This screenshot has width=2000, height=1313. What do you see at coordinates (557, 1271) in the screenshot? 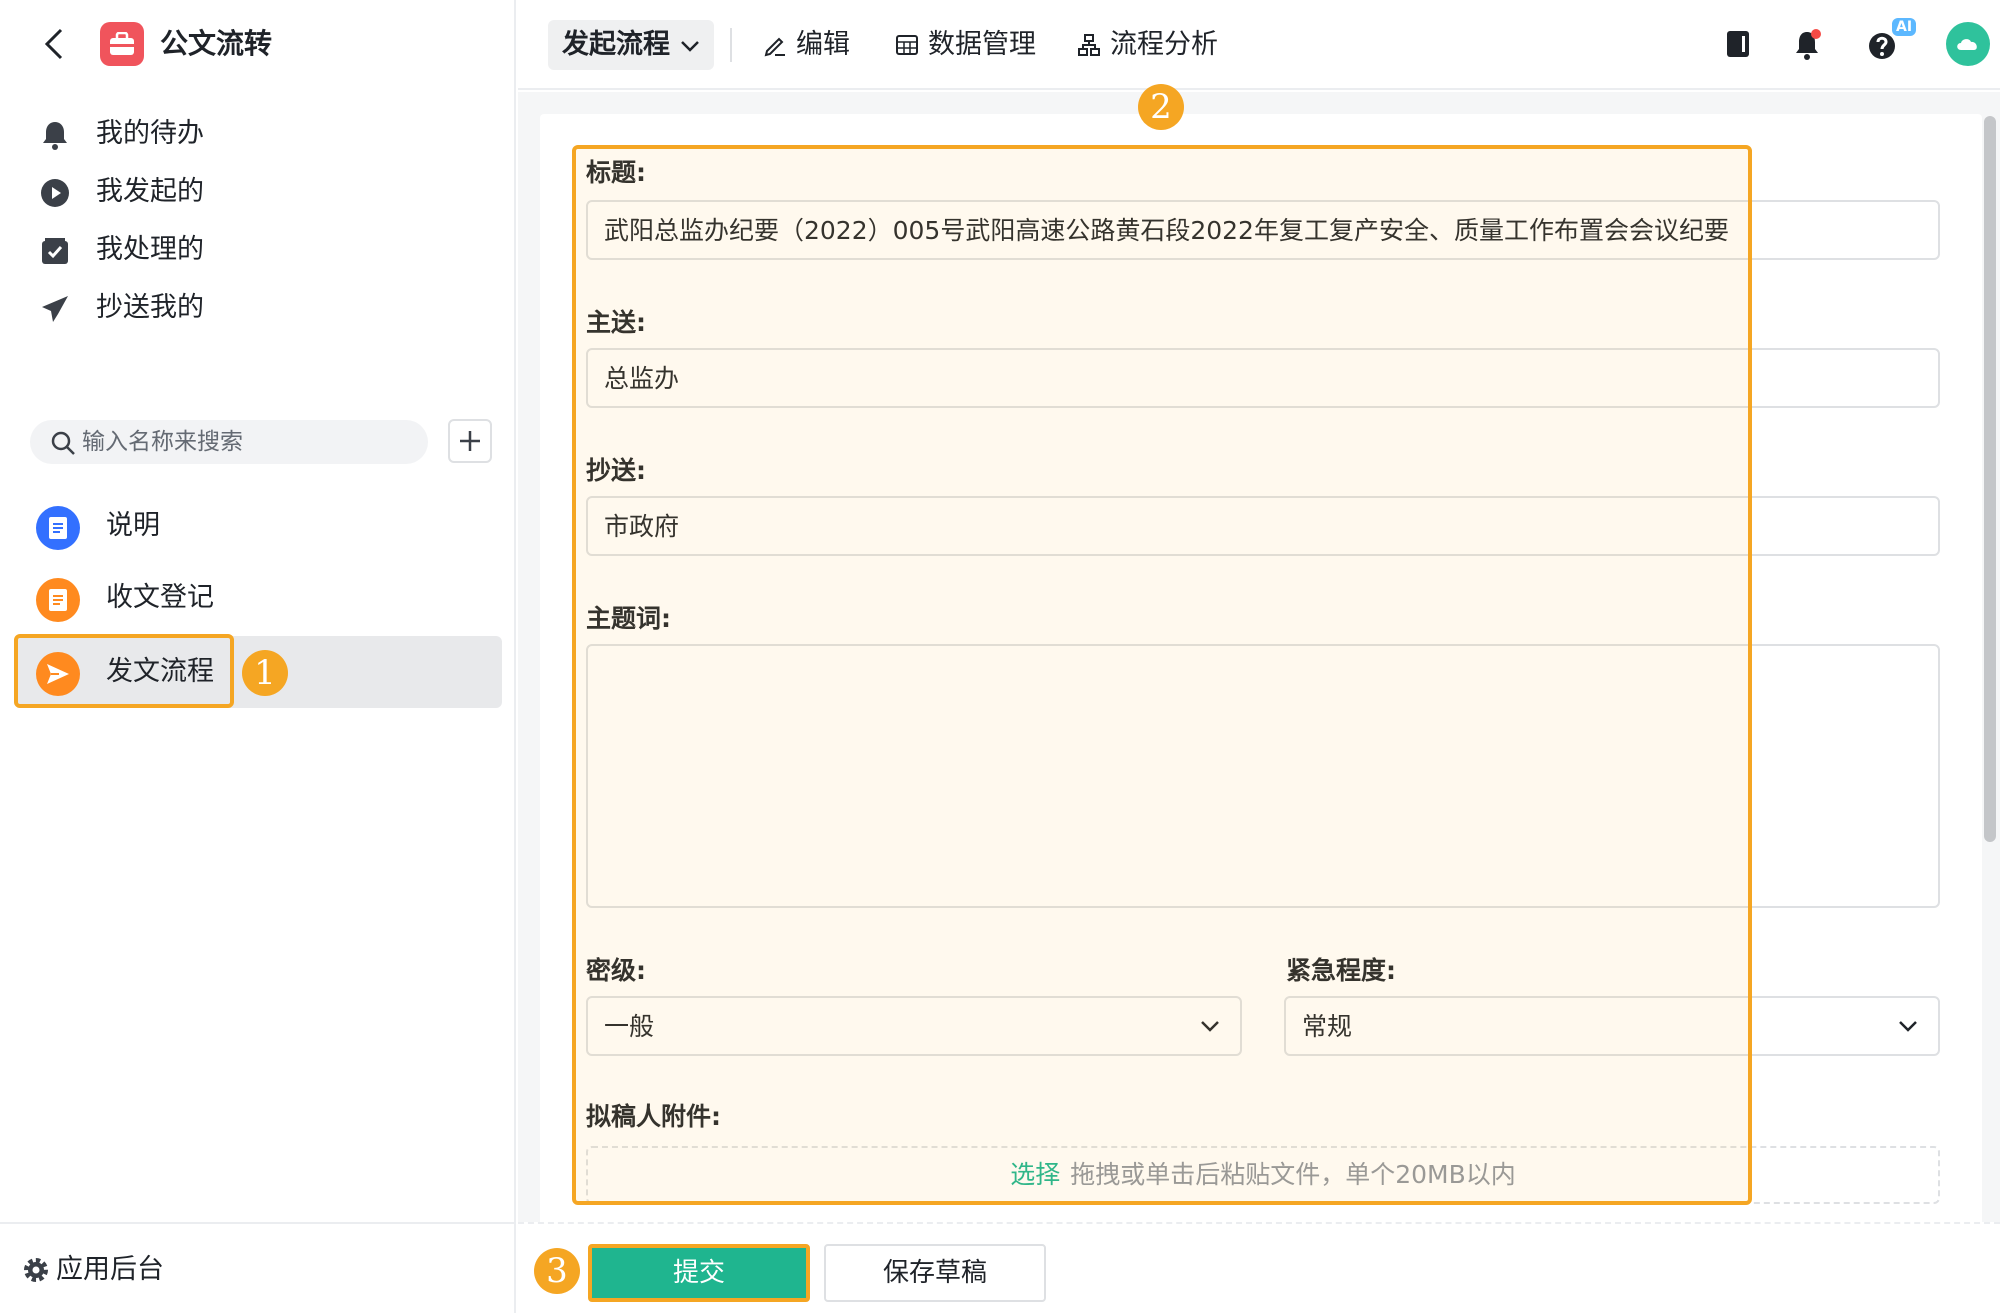
I see `callout-badge-3: 3` at bounding box center [557, 1271].